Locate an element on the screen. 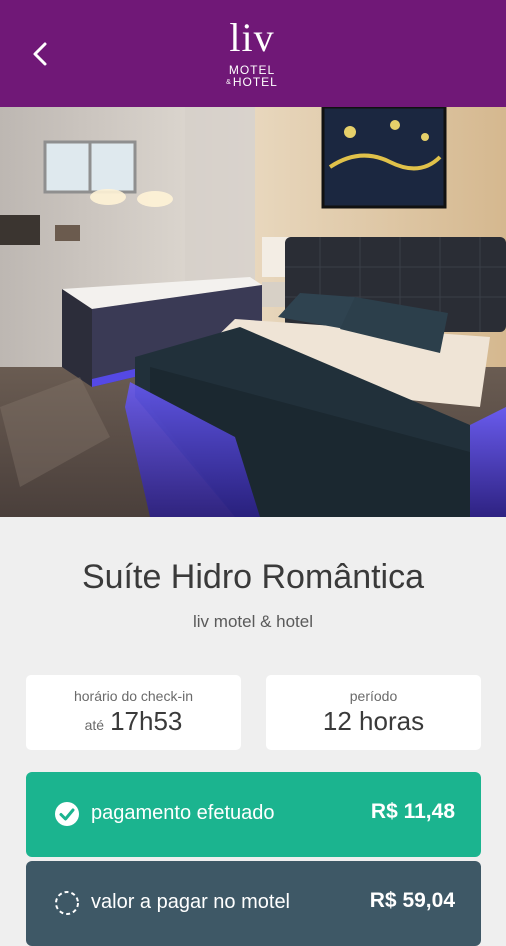  dashed-circle-icon is located at coordinates (67, 903).